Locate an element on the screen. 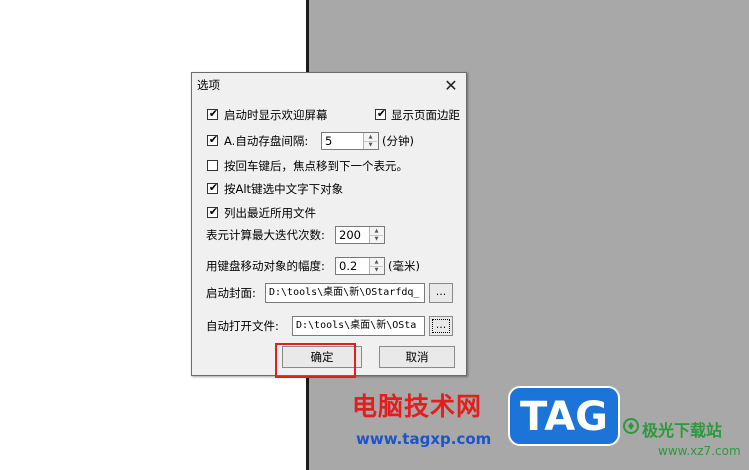  autosave-unit: (分钟) is located at coordinates (398, 141).